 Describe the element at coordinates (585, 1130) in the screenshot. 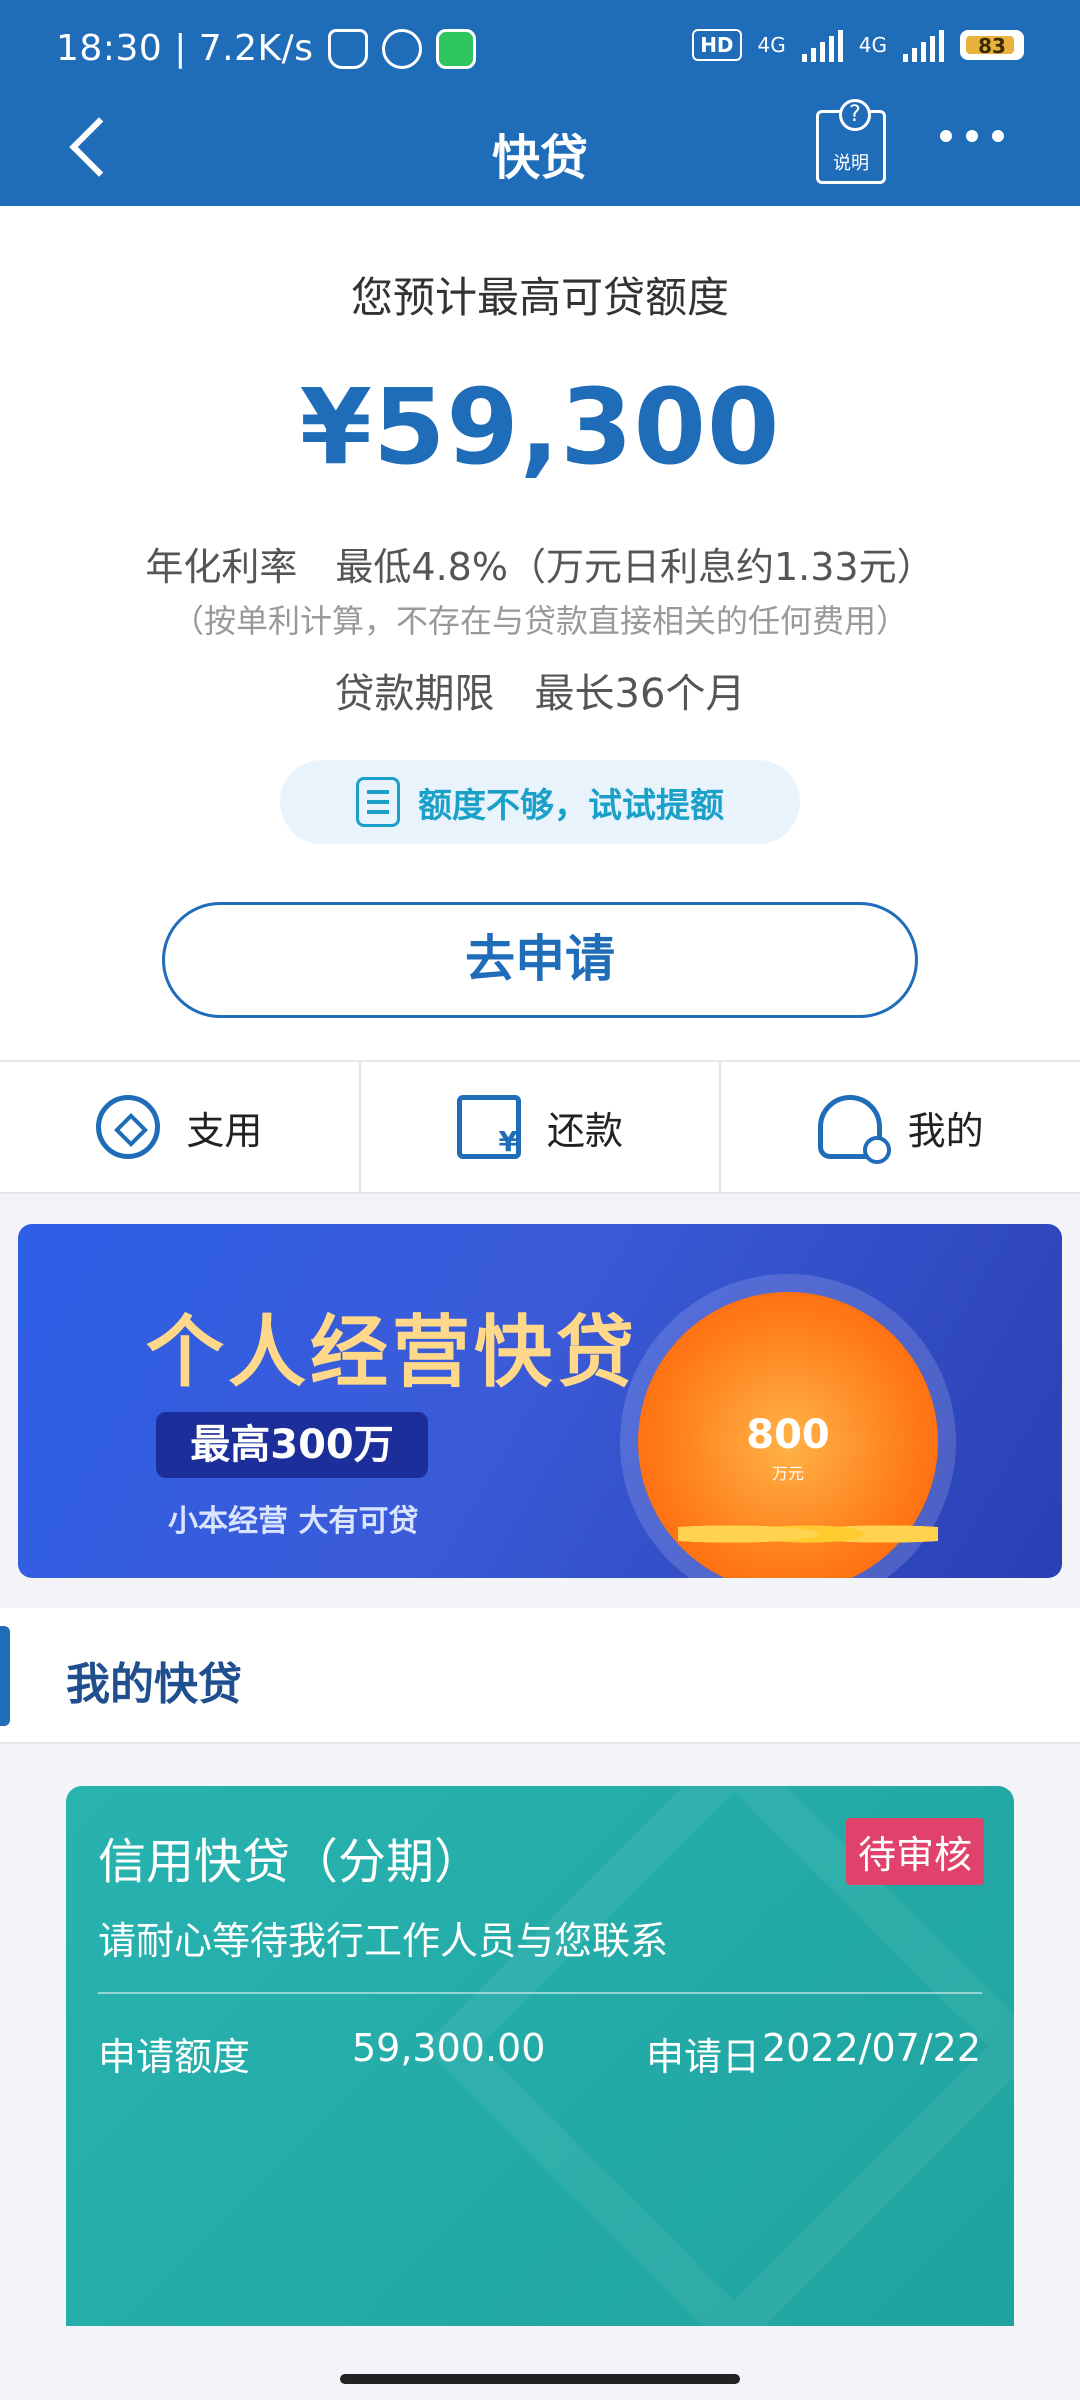

I see `action-repay-label: 还款` at that location.